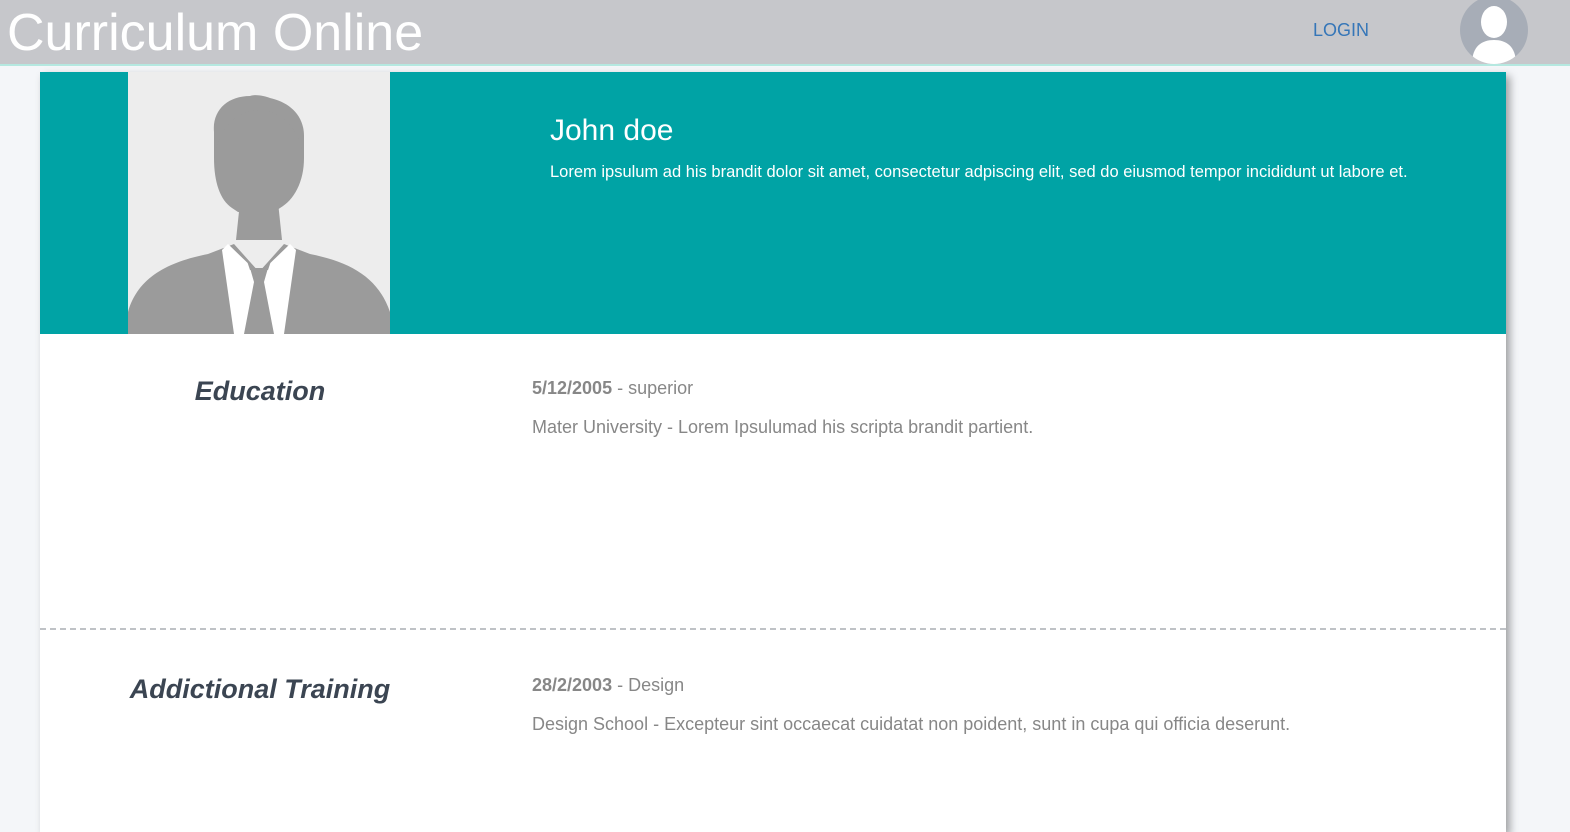 Image resolution: width=1570 pixels, height=832 pixels. What do you see at coordinates (785, 33) in the screenshot?
I see `top-navbar: Curriculum Online LOGIN` at bounding box center [785, 33].